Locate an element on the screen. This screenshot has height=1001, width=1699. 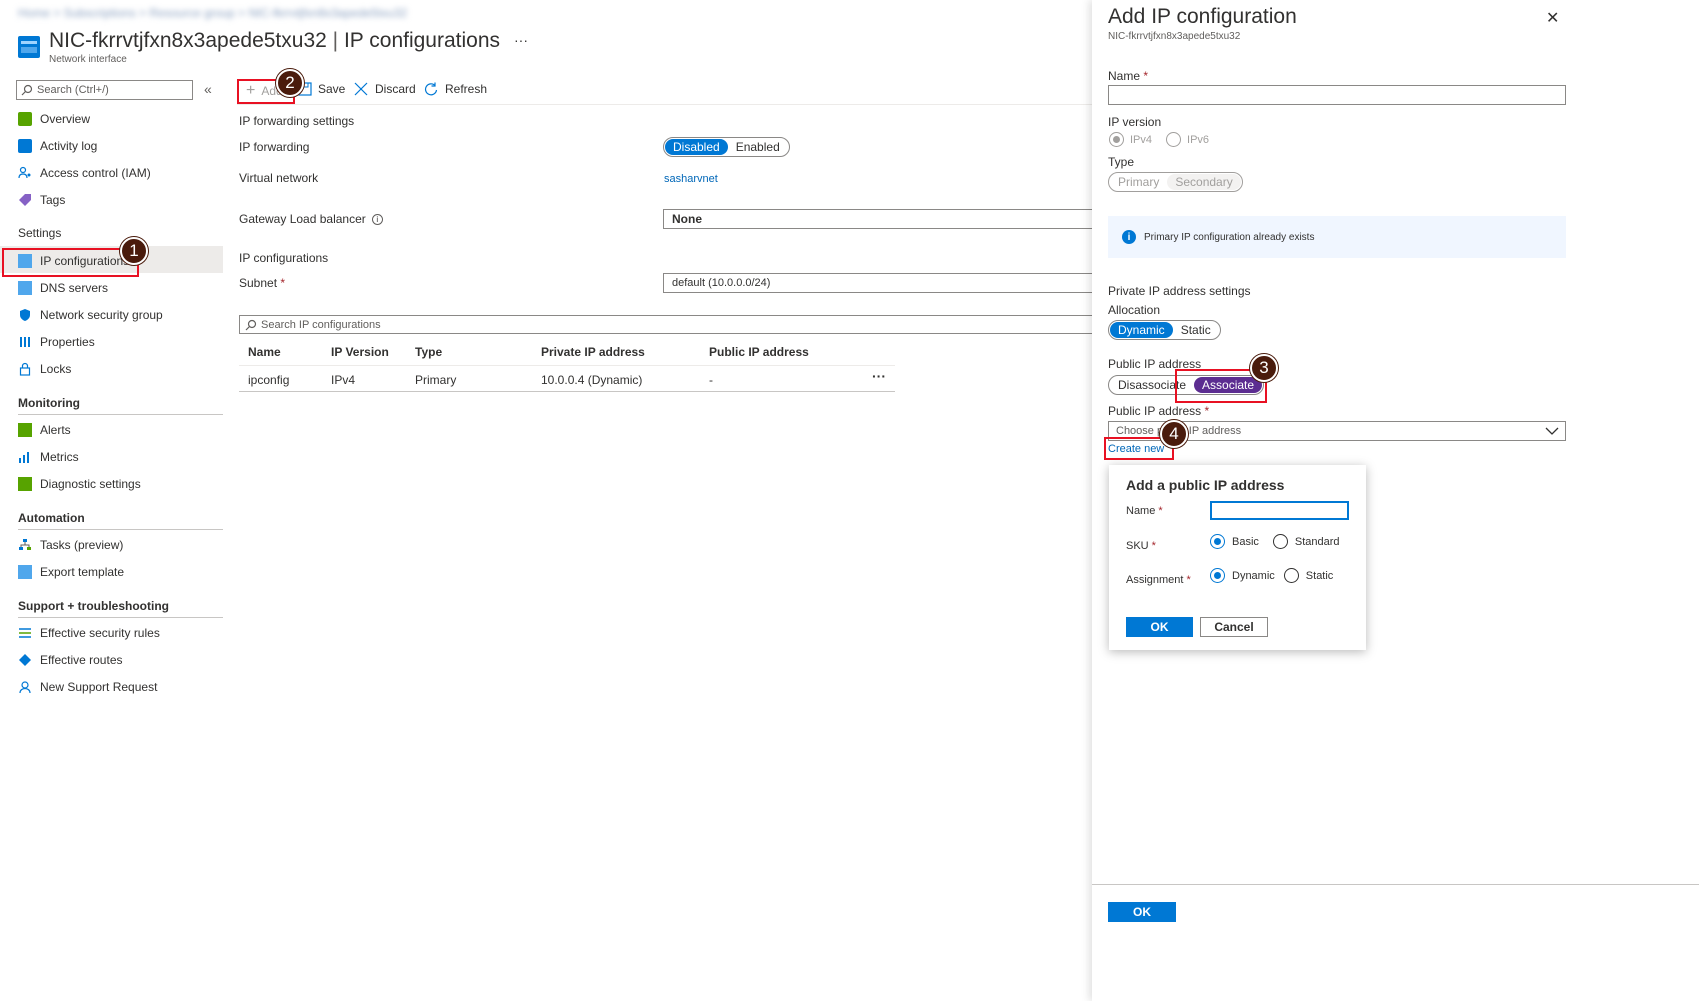
dialog-name-label: Name is located at coordinates (1141, 511).